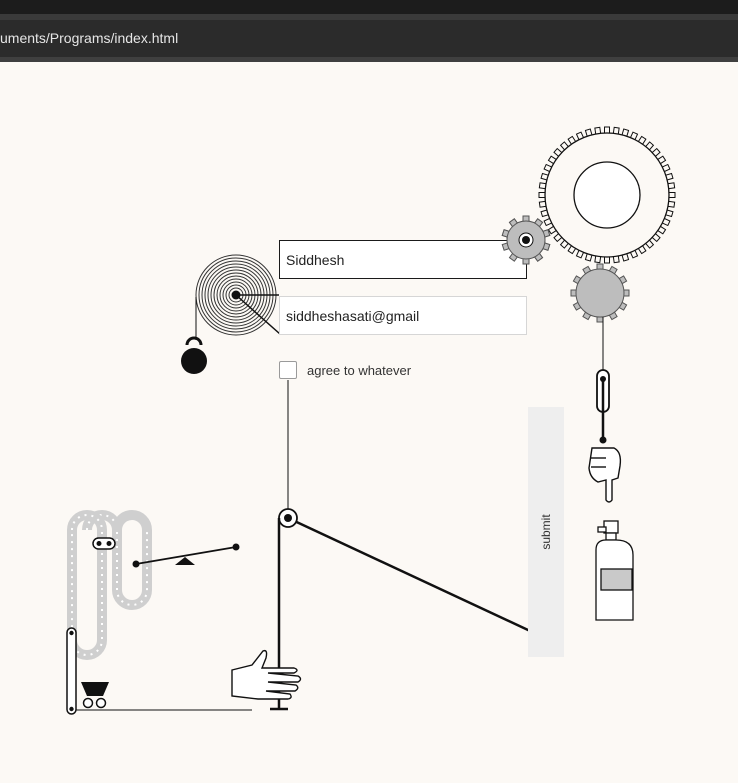 This screenshot has height=783, width=738. What do you see at coordinates (603, 440) in the screenshot?
I see `hand-rod-pin` at bounding box center [603, 440].